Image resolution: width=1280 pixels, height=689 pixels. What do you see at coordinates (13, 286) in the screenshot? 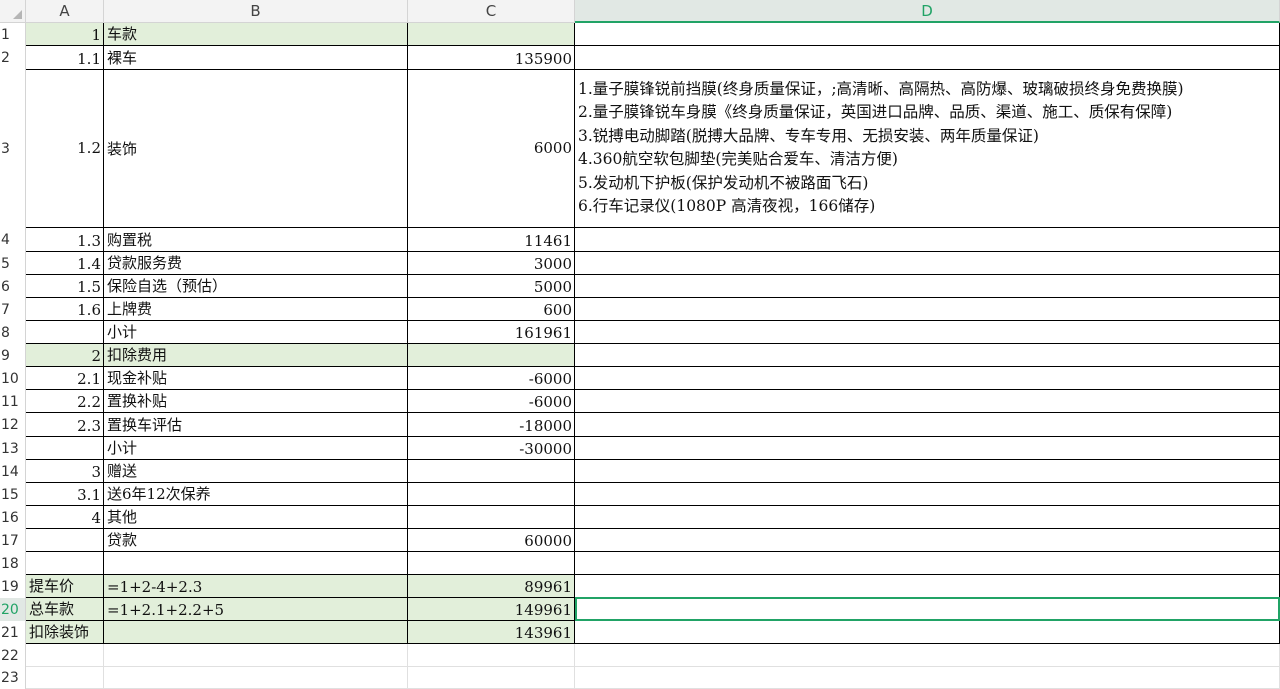
I see `row-header: 6` at bounding box center [13, 286].